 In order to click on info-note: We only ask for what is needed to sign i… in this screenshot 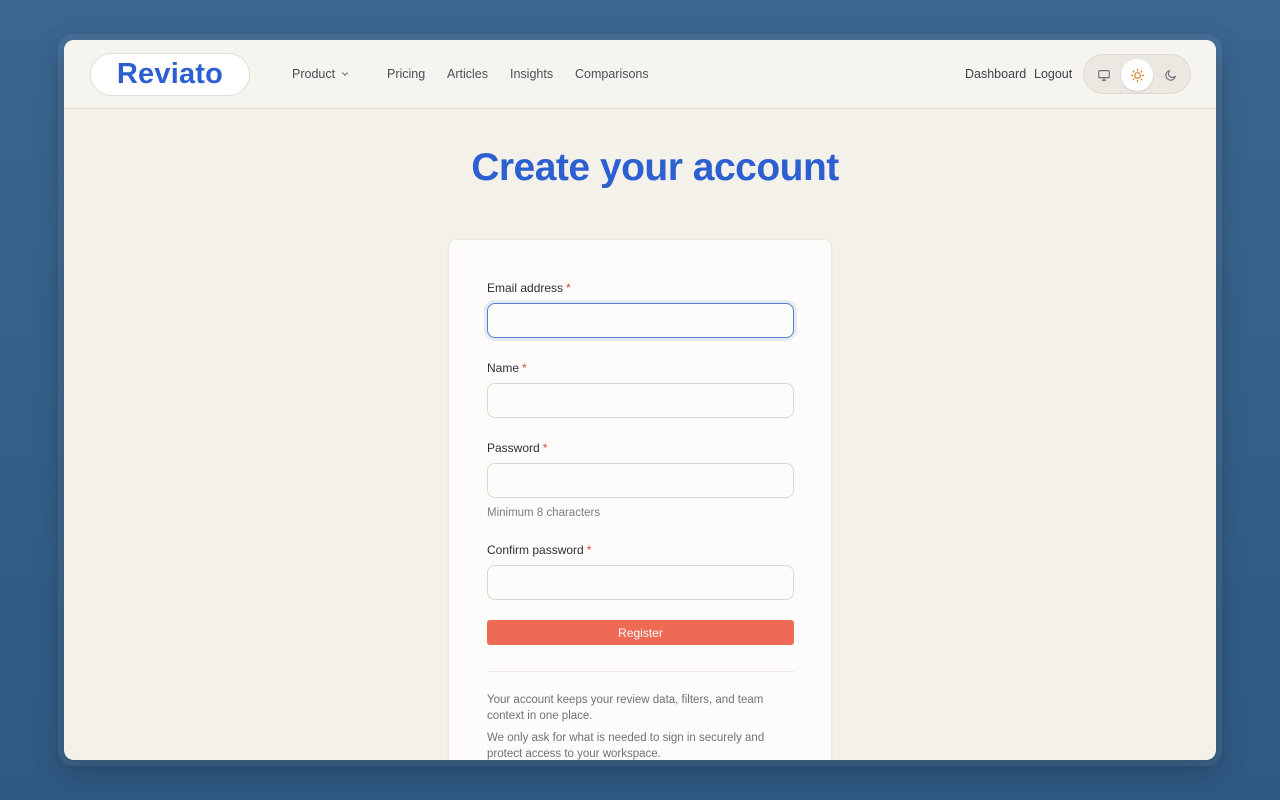, I will do `click(626, 746)`.